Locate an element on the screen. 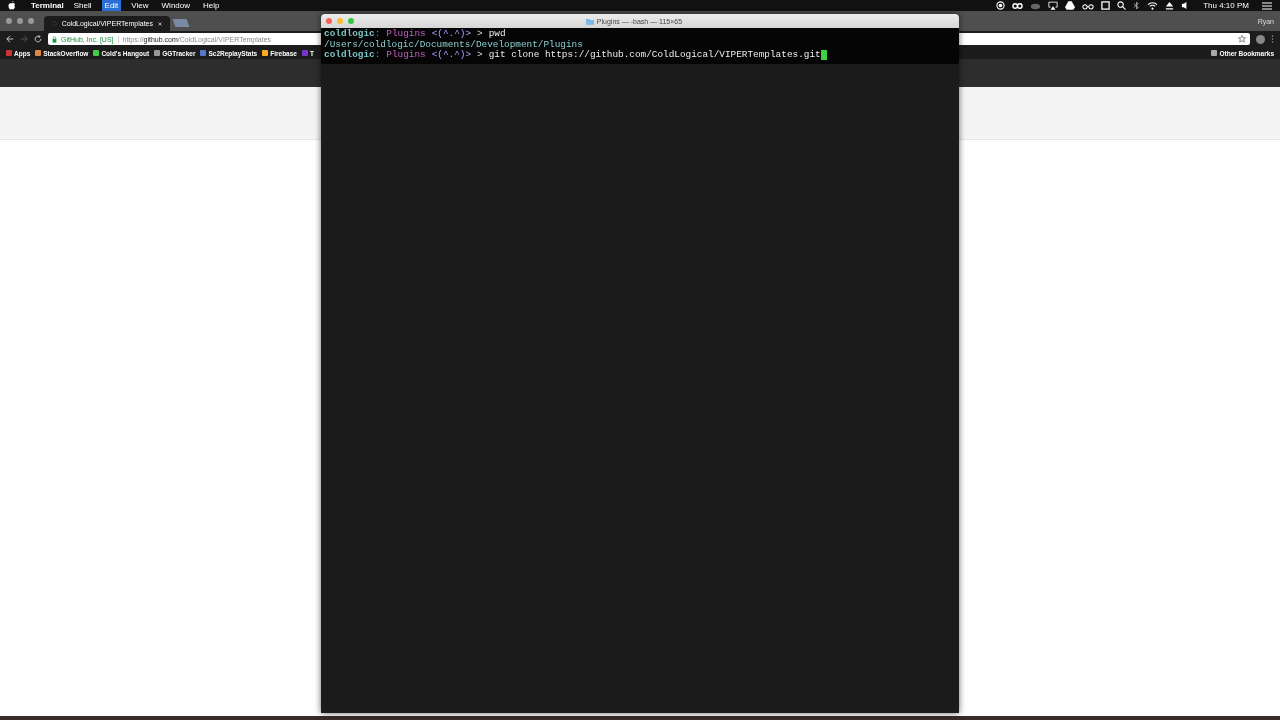  back-icon is located at coordinates (10, 39).